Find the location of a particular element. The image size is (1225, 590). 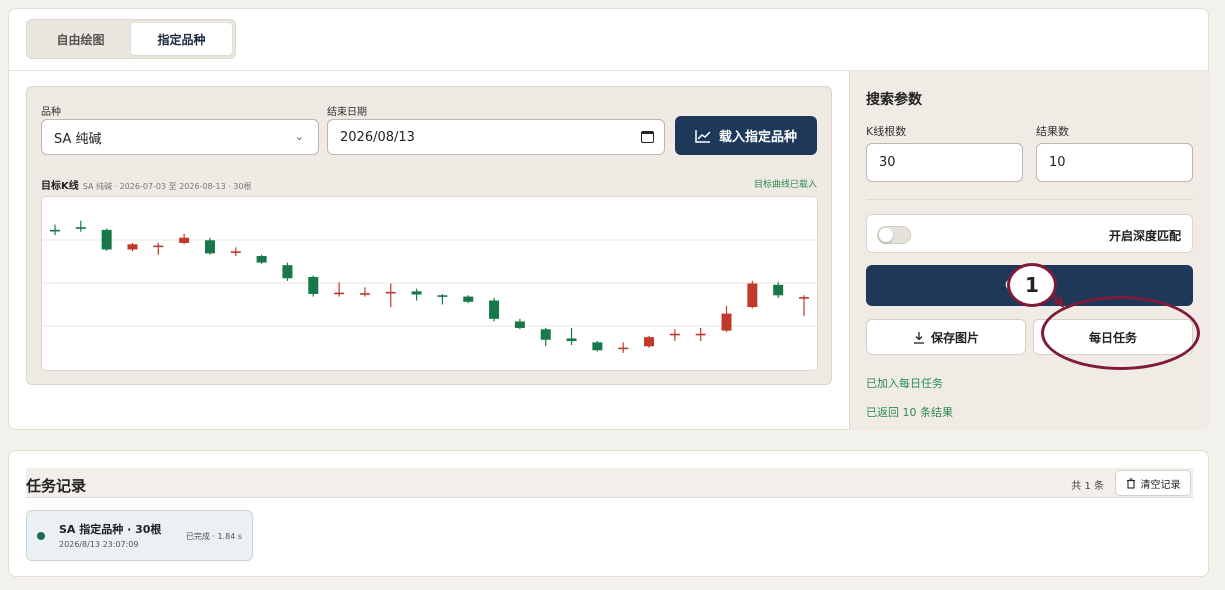

variety-label: 品种 is located at coordinates (51, 112).